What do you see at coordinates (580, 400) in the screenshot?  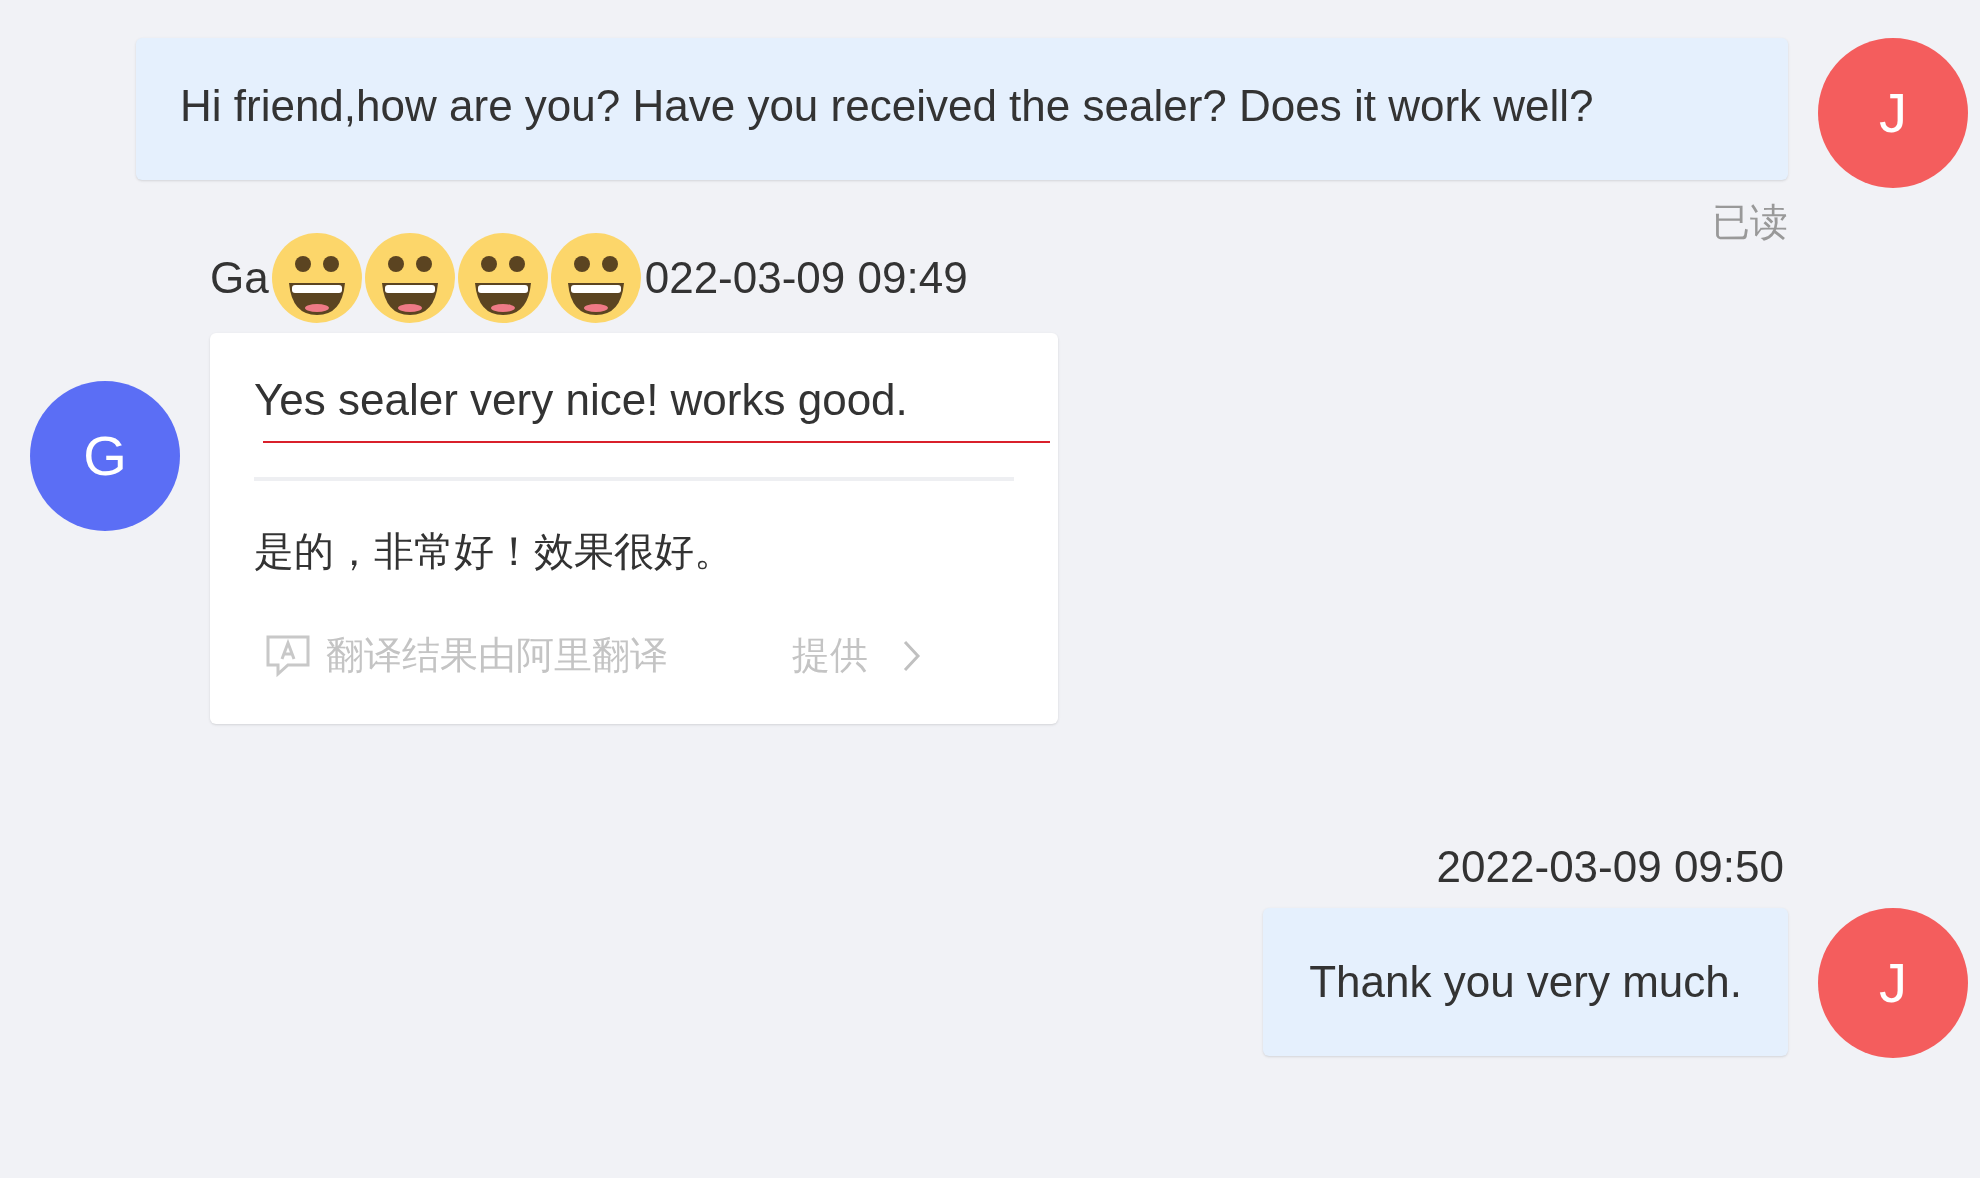 I see `message-text: Yes sealer very nice! works good.` at bounding box center [580, 400].